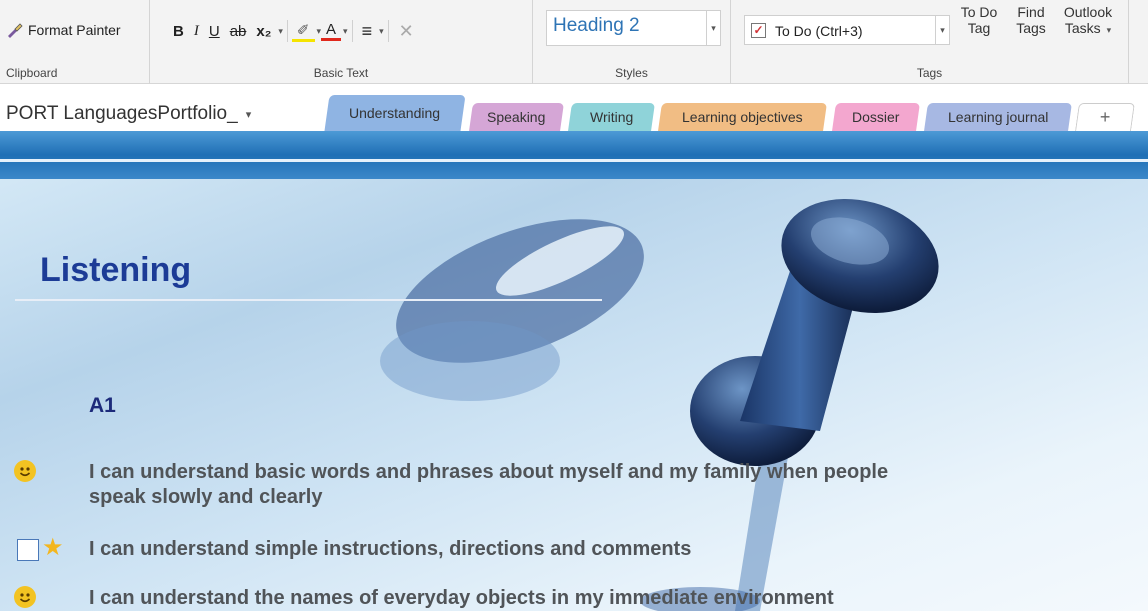  I want to click on tab-understanding: Understanding, so click(395, 113).